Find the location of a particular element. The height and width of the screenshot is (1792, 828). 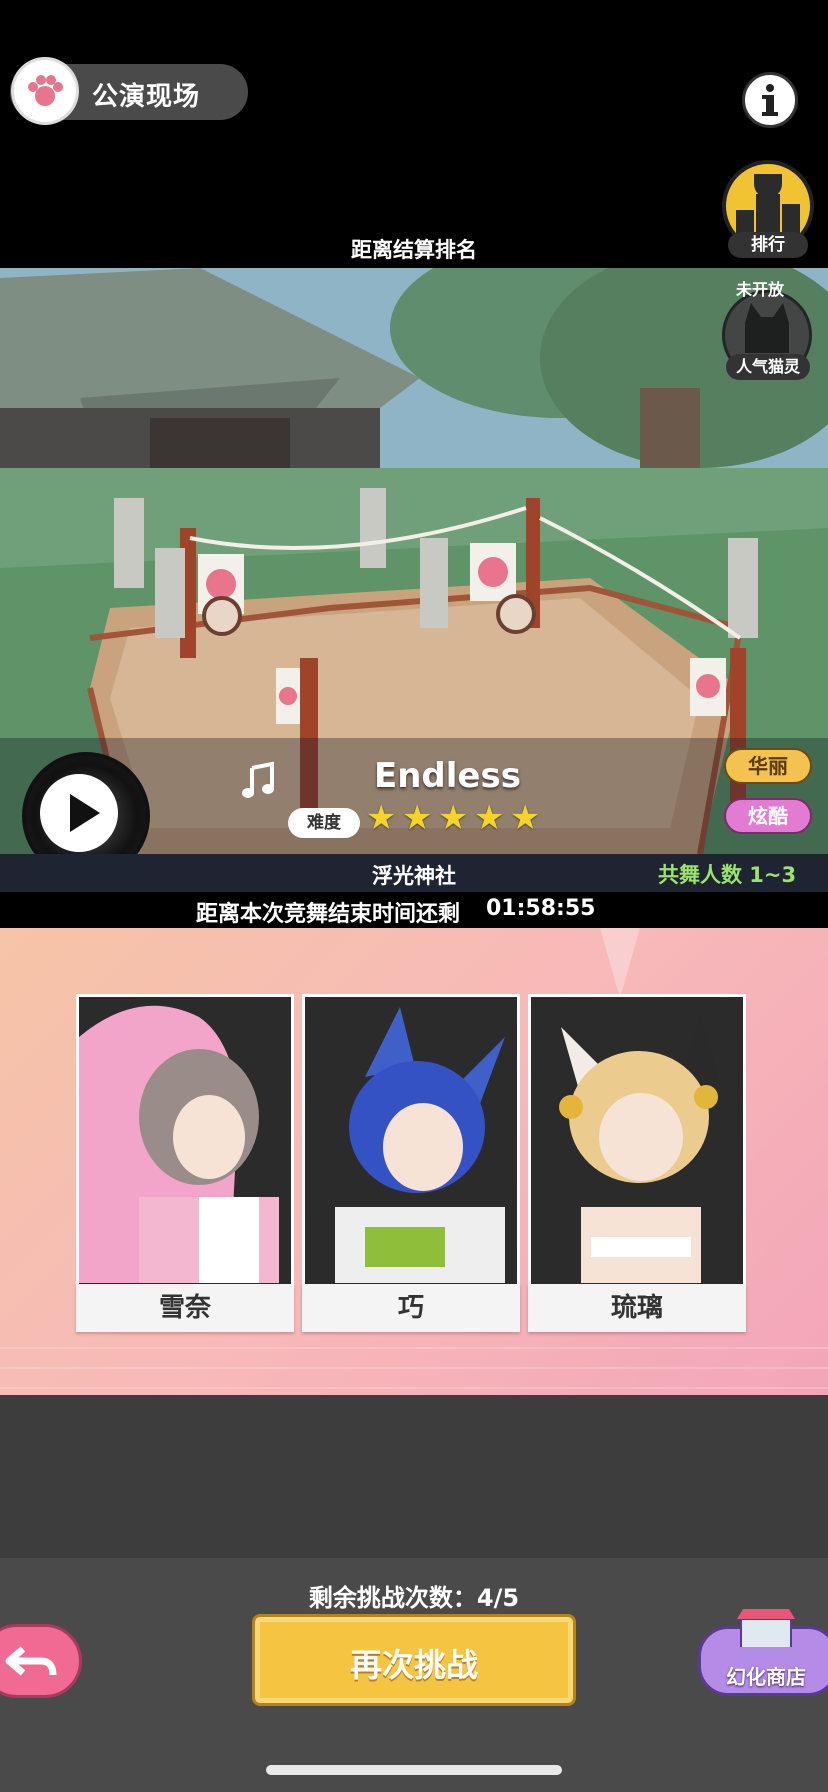

home-indicator is located at coordinates (414, 1770).